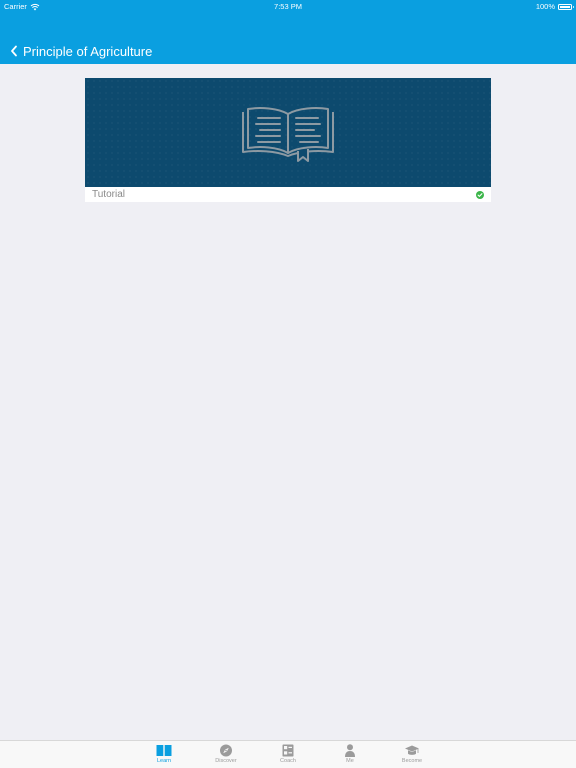 The image size is (576, 768). I want to click on graduation-cap-icon, so click(412, 750).